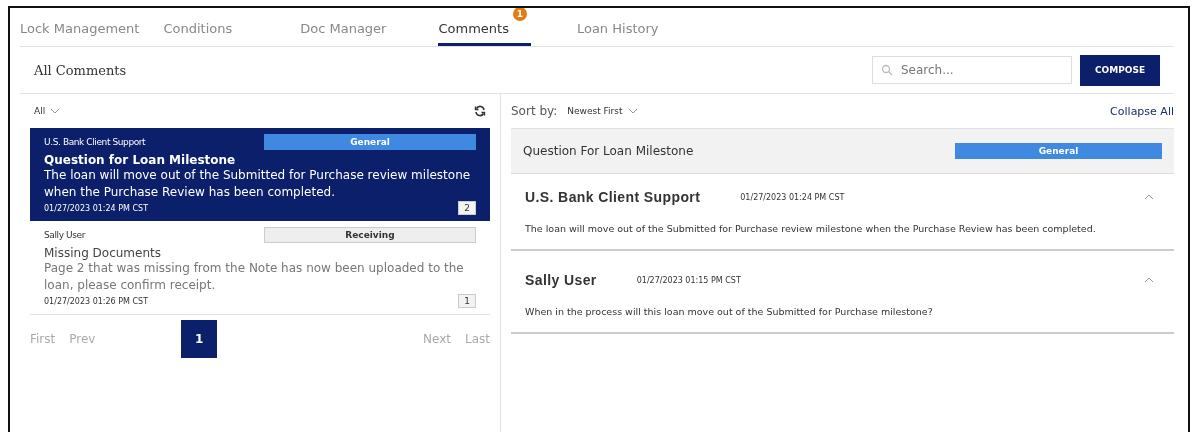 The height and width of the screenshot is (435, 1198). Describe the element at coordinates (198, 33) in the screenshot. I see `tab: Conditions` at that location.